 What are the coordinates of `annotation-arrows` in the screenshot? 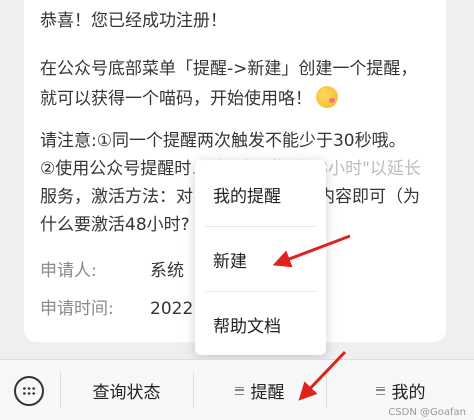 It's located at (311, 317).